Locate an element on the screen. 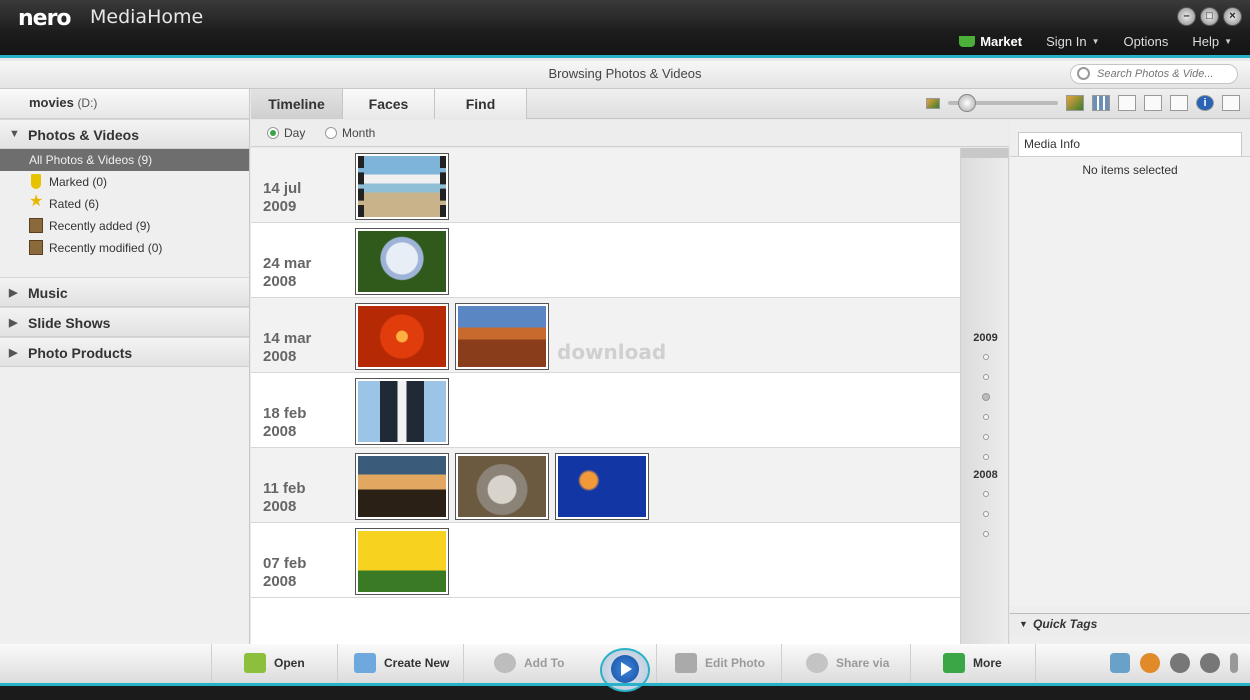 The height and width of the screenshot is (700, 1250). tab-find: Find is located at coordinates (481, 104).